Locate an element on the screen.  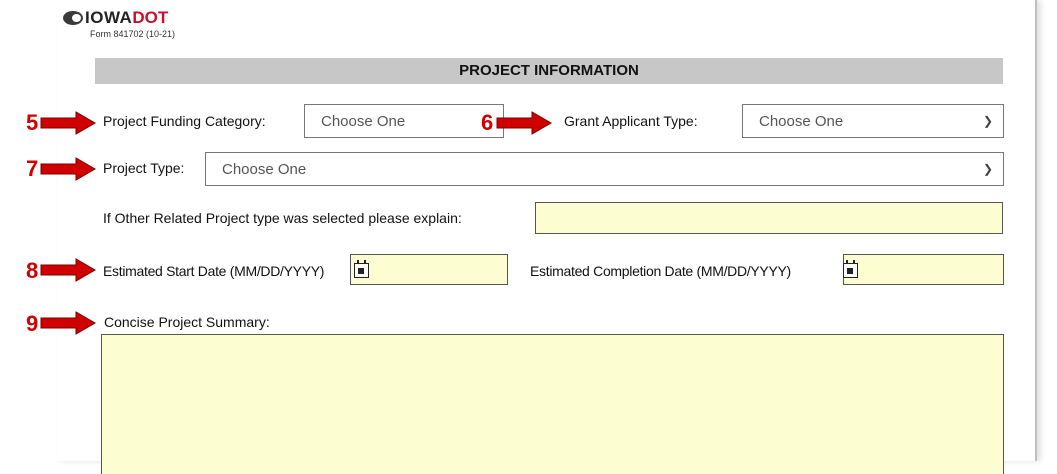
form-number: Form 841702 (10-21) is located at coordinates (133, 34).